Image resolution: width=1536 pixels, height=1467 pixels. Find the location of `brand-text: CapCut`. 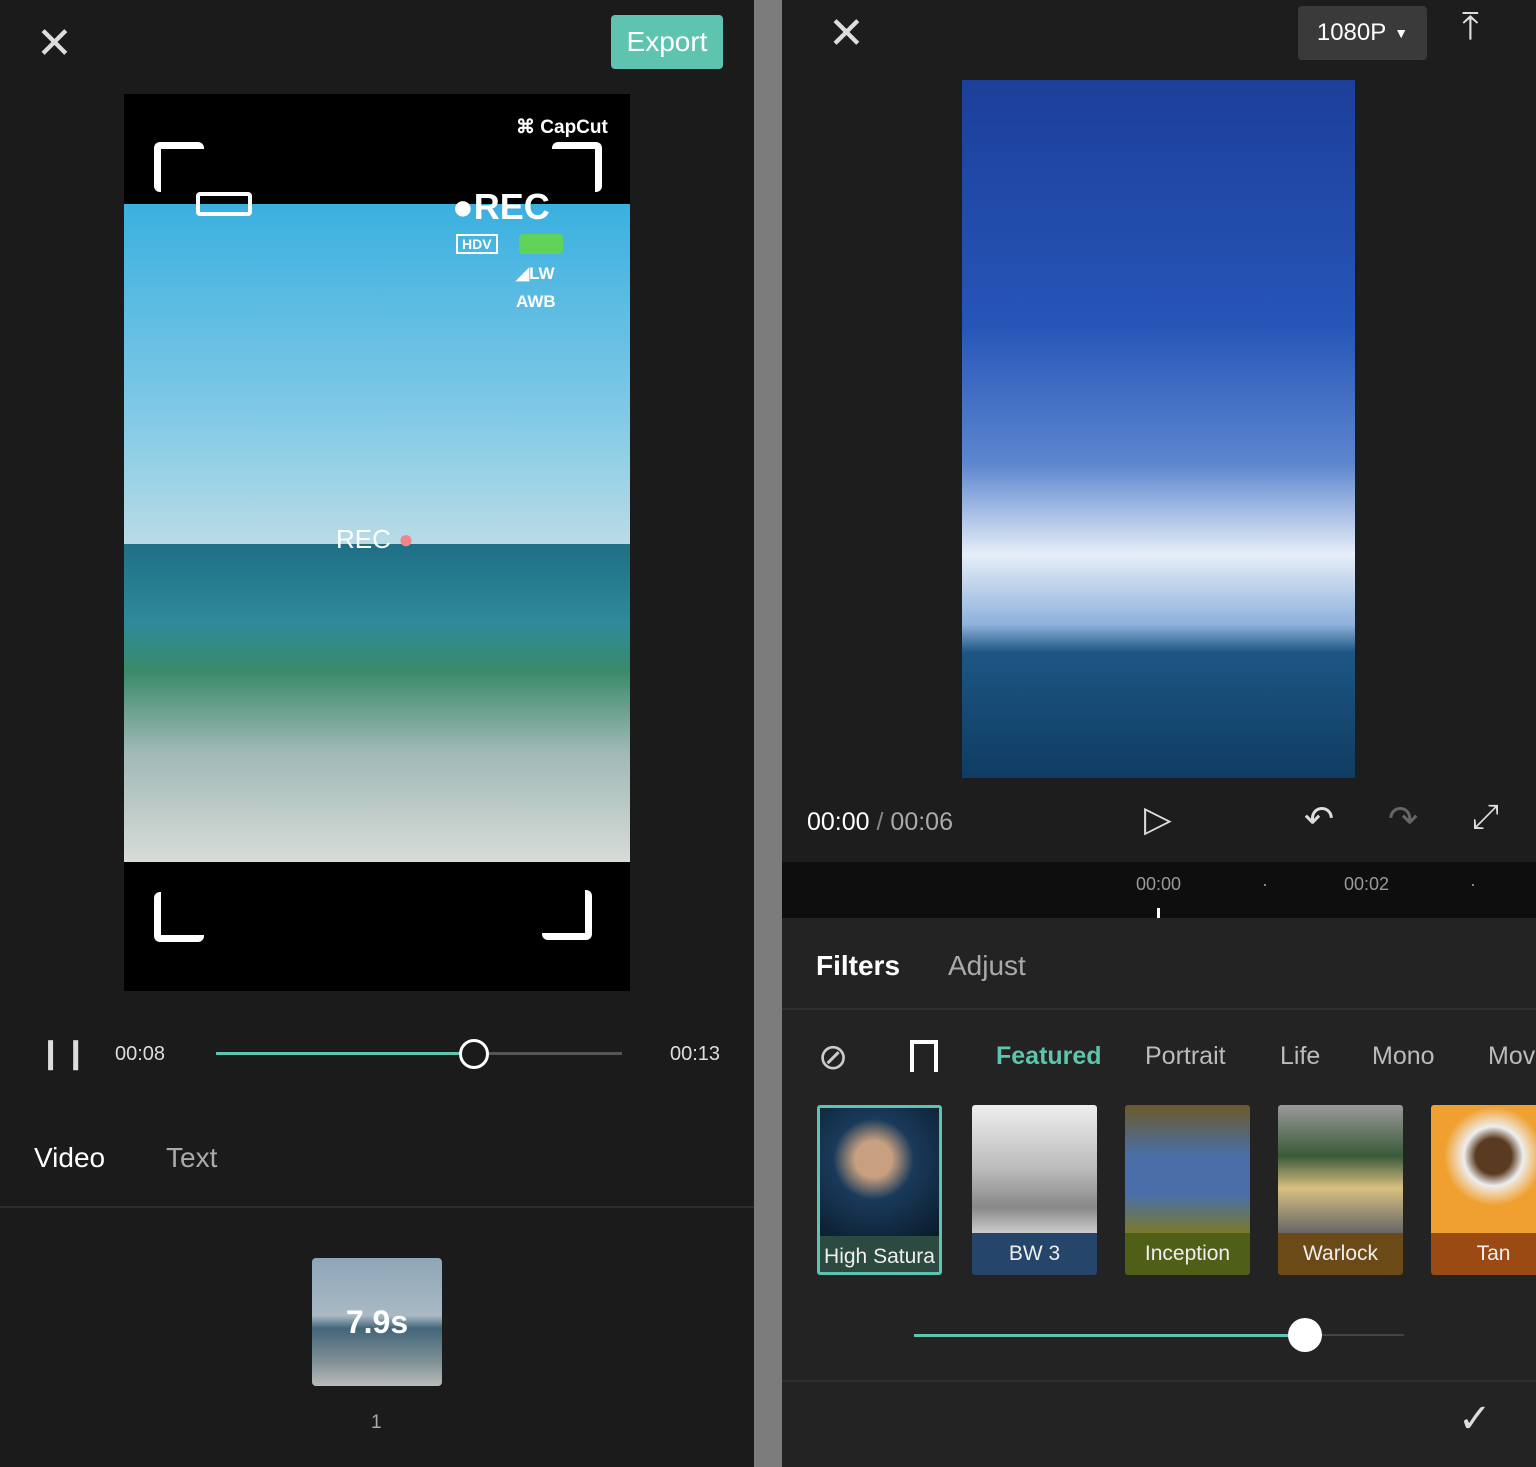

brand-text: CapCut is located at coordinates (574, 127).